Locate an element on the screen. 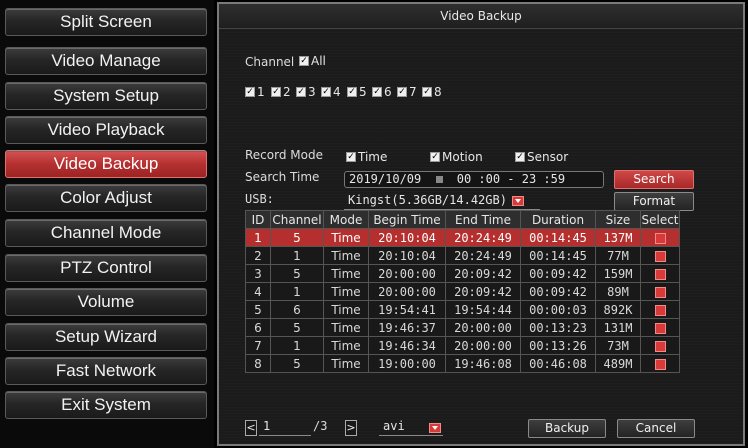 The height and width of the screenshot is (448, 748). cell-end-time: 20:00:00 is located at coordinates (483, 327).